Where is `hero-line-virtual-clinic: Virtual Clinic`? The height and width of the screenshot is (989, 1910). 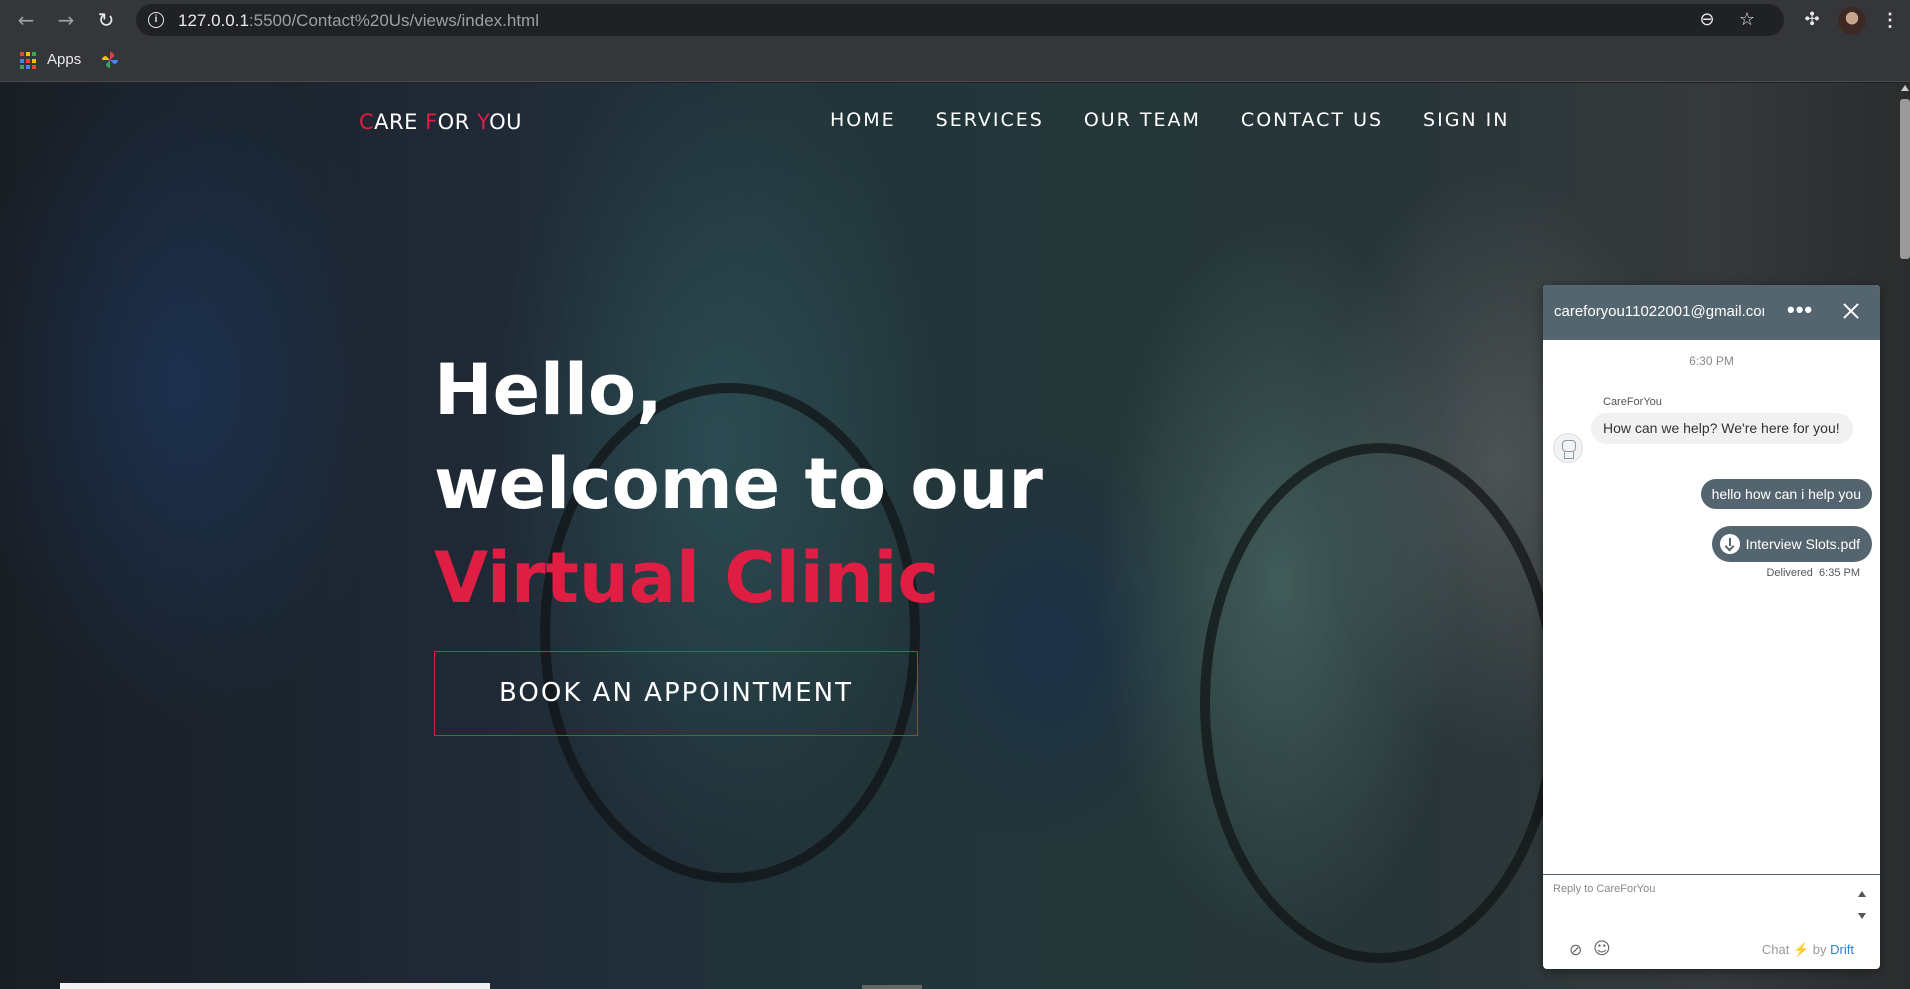 hero-line-virtual-clinic: Virtual Clinic is located at coordinates (687, 578).